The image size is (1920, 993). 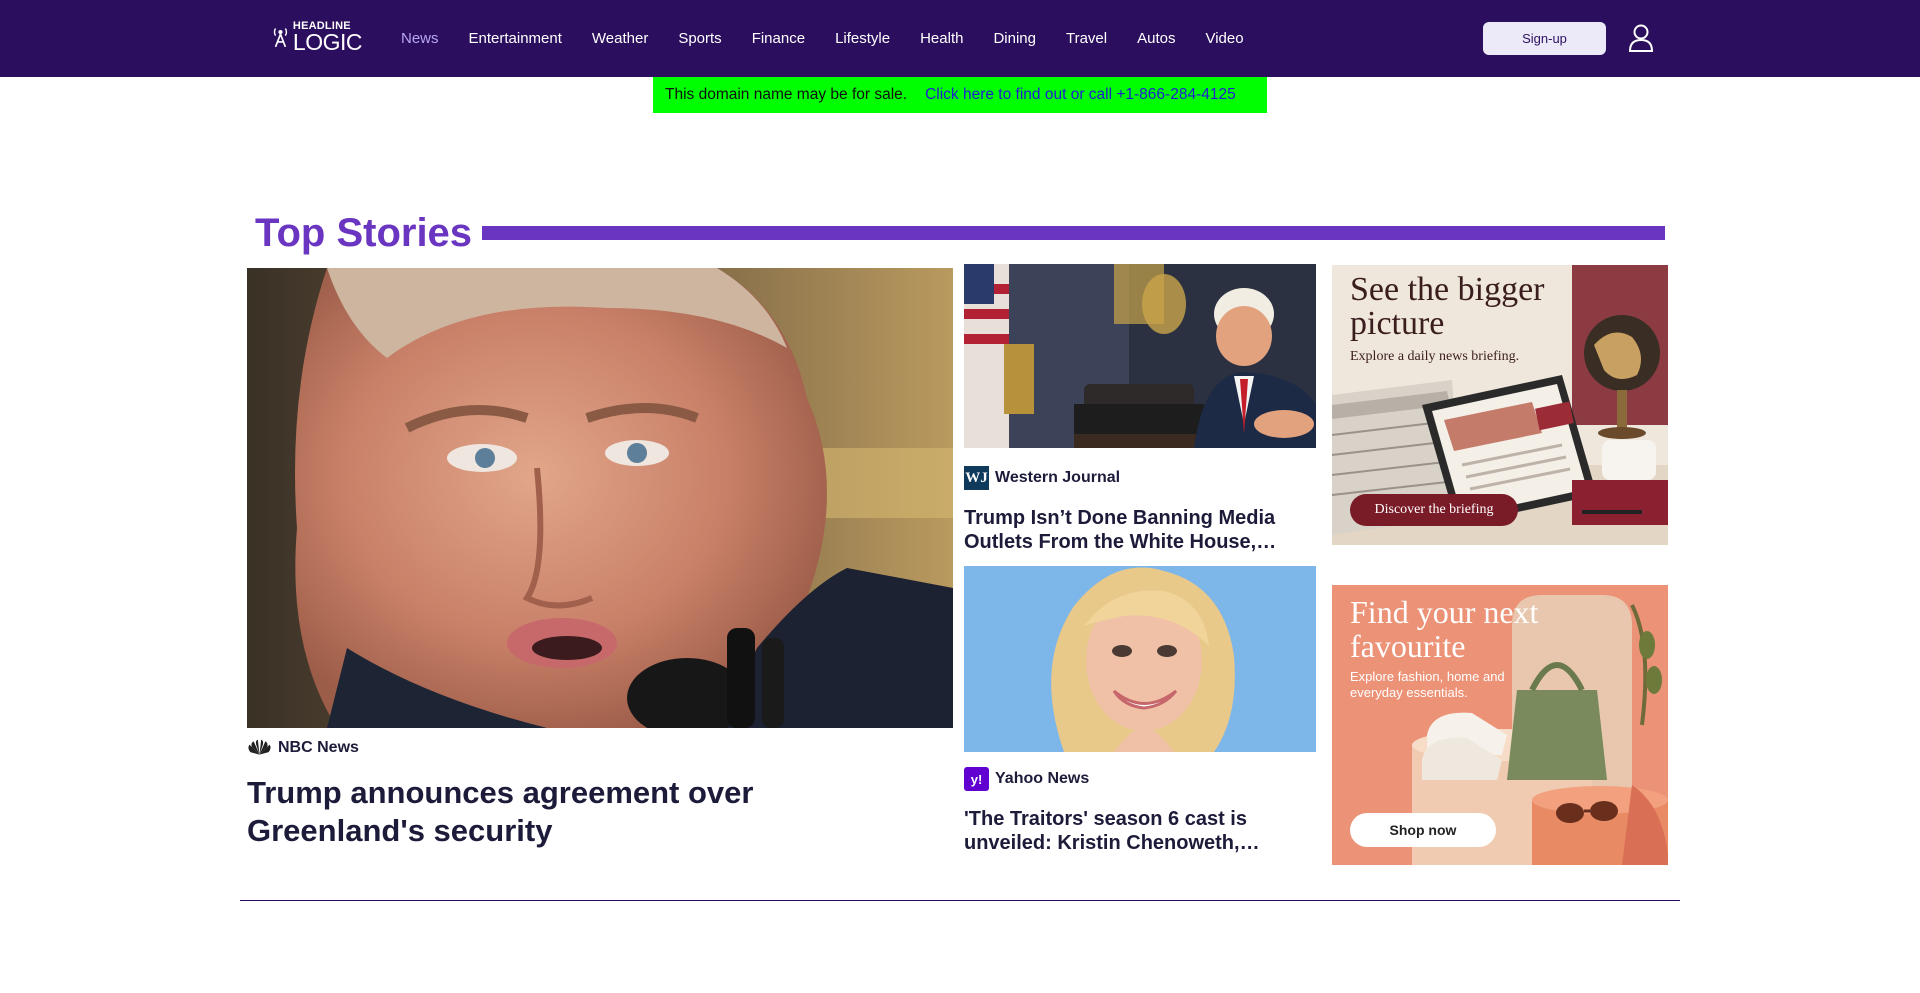 I want to click on section-title: Top Stories, so click(x=364, y=233).